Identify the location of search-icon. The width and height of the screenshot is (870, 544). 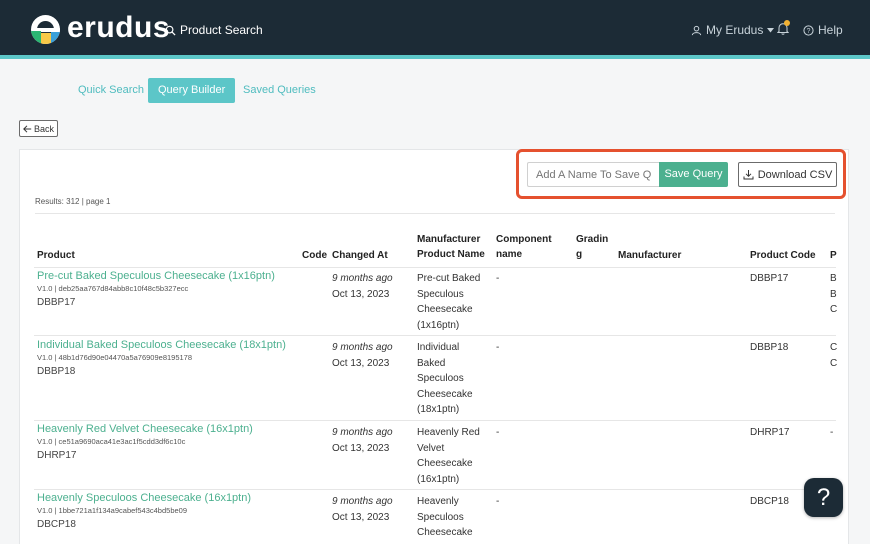
(170, 30).